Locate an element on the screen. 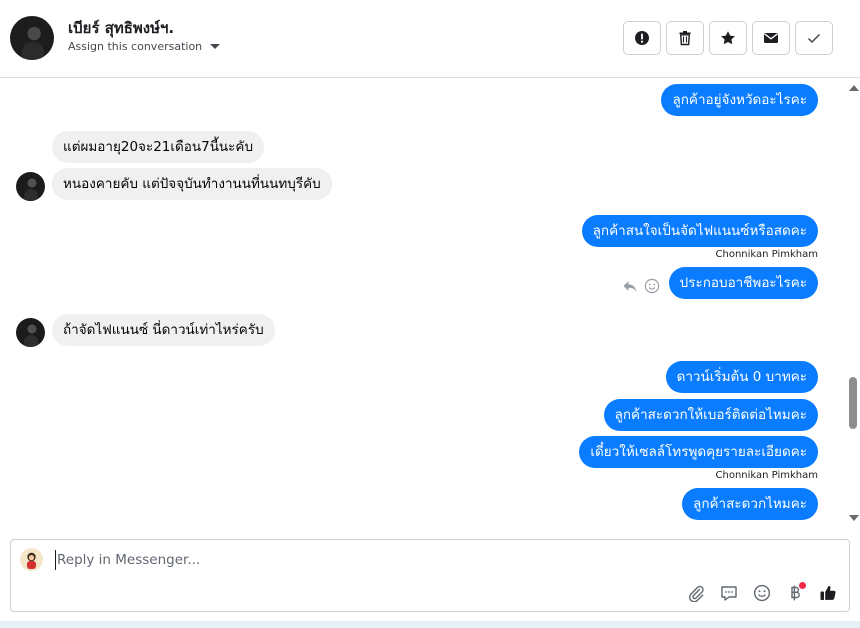 The height and width of the screenshot is (628, 860). scroll-up-icon is located at coordinates (854, 88).